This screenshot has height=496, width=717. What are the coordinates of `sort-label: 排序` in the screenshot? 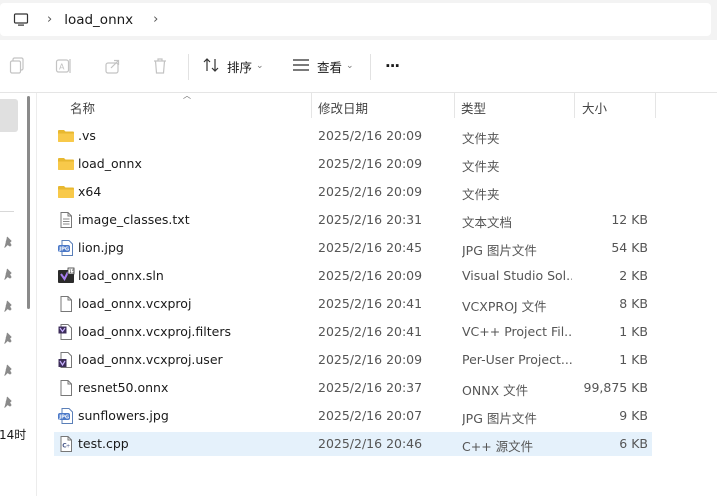 It's located at (240, 67).